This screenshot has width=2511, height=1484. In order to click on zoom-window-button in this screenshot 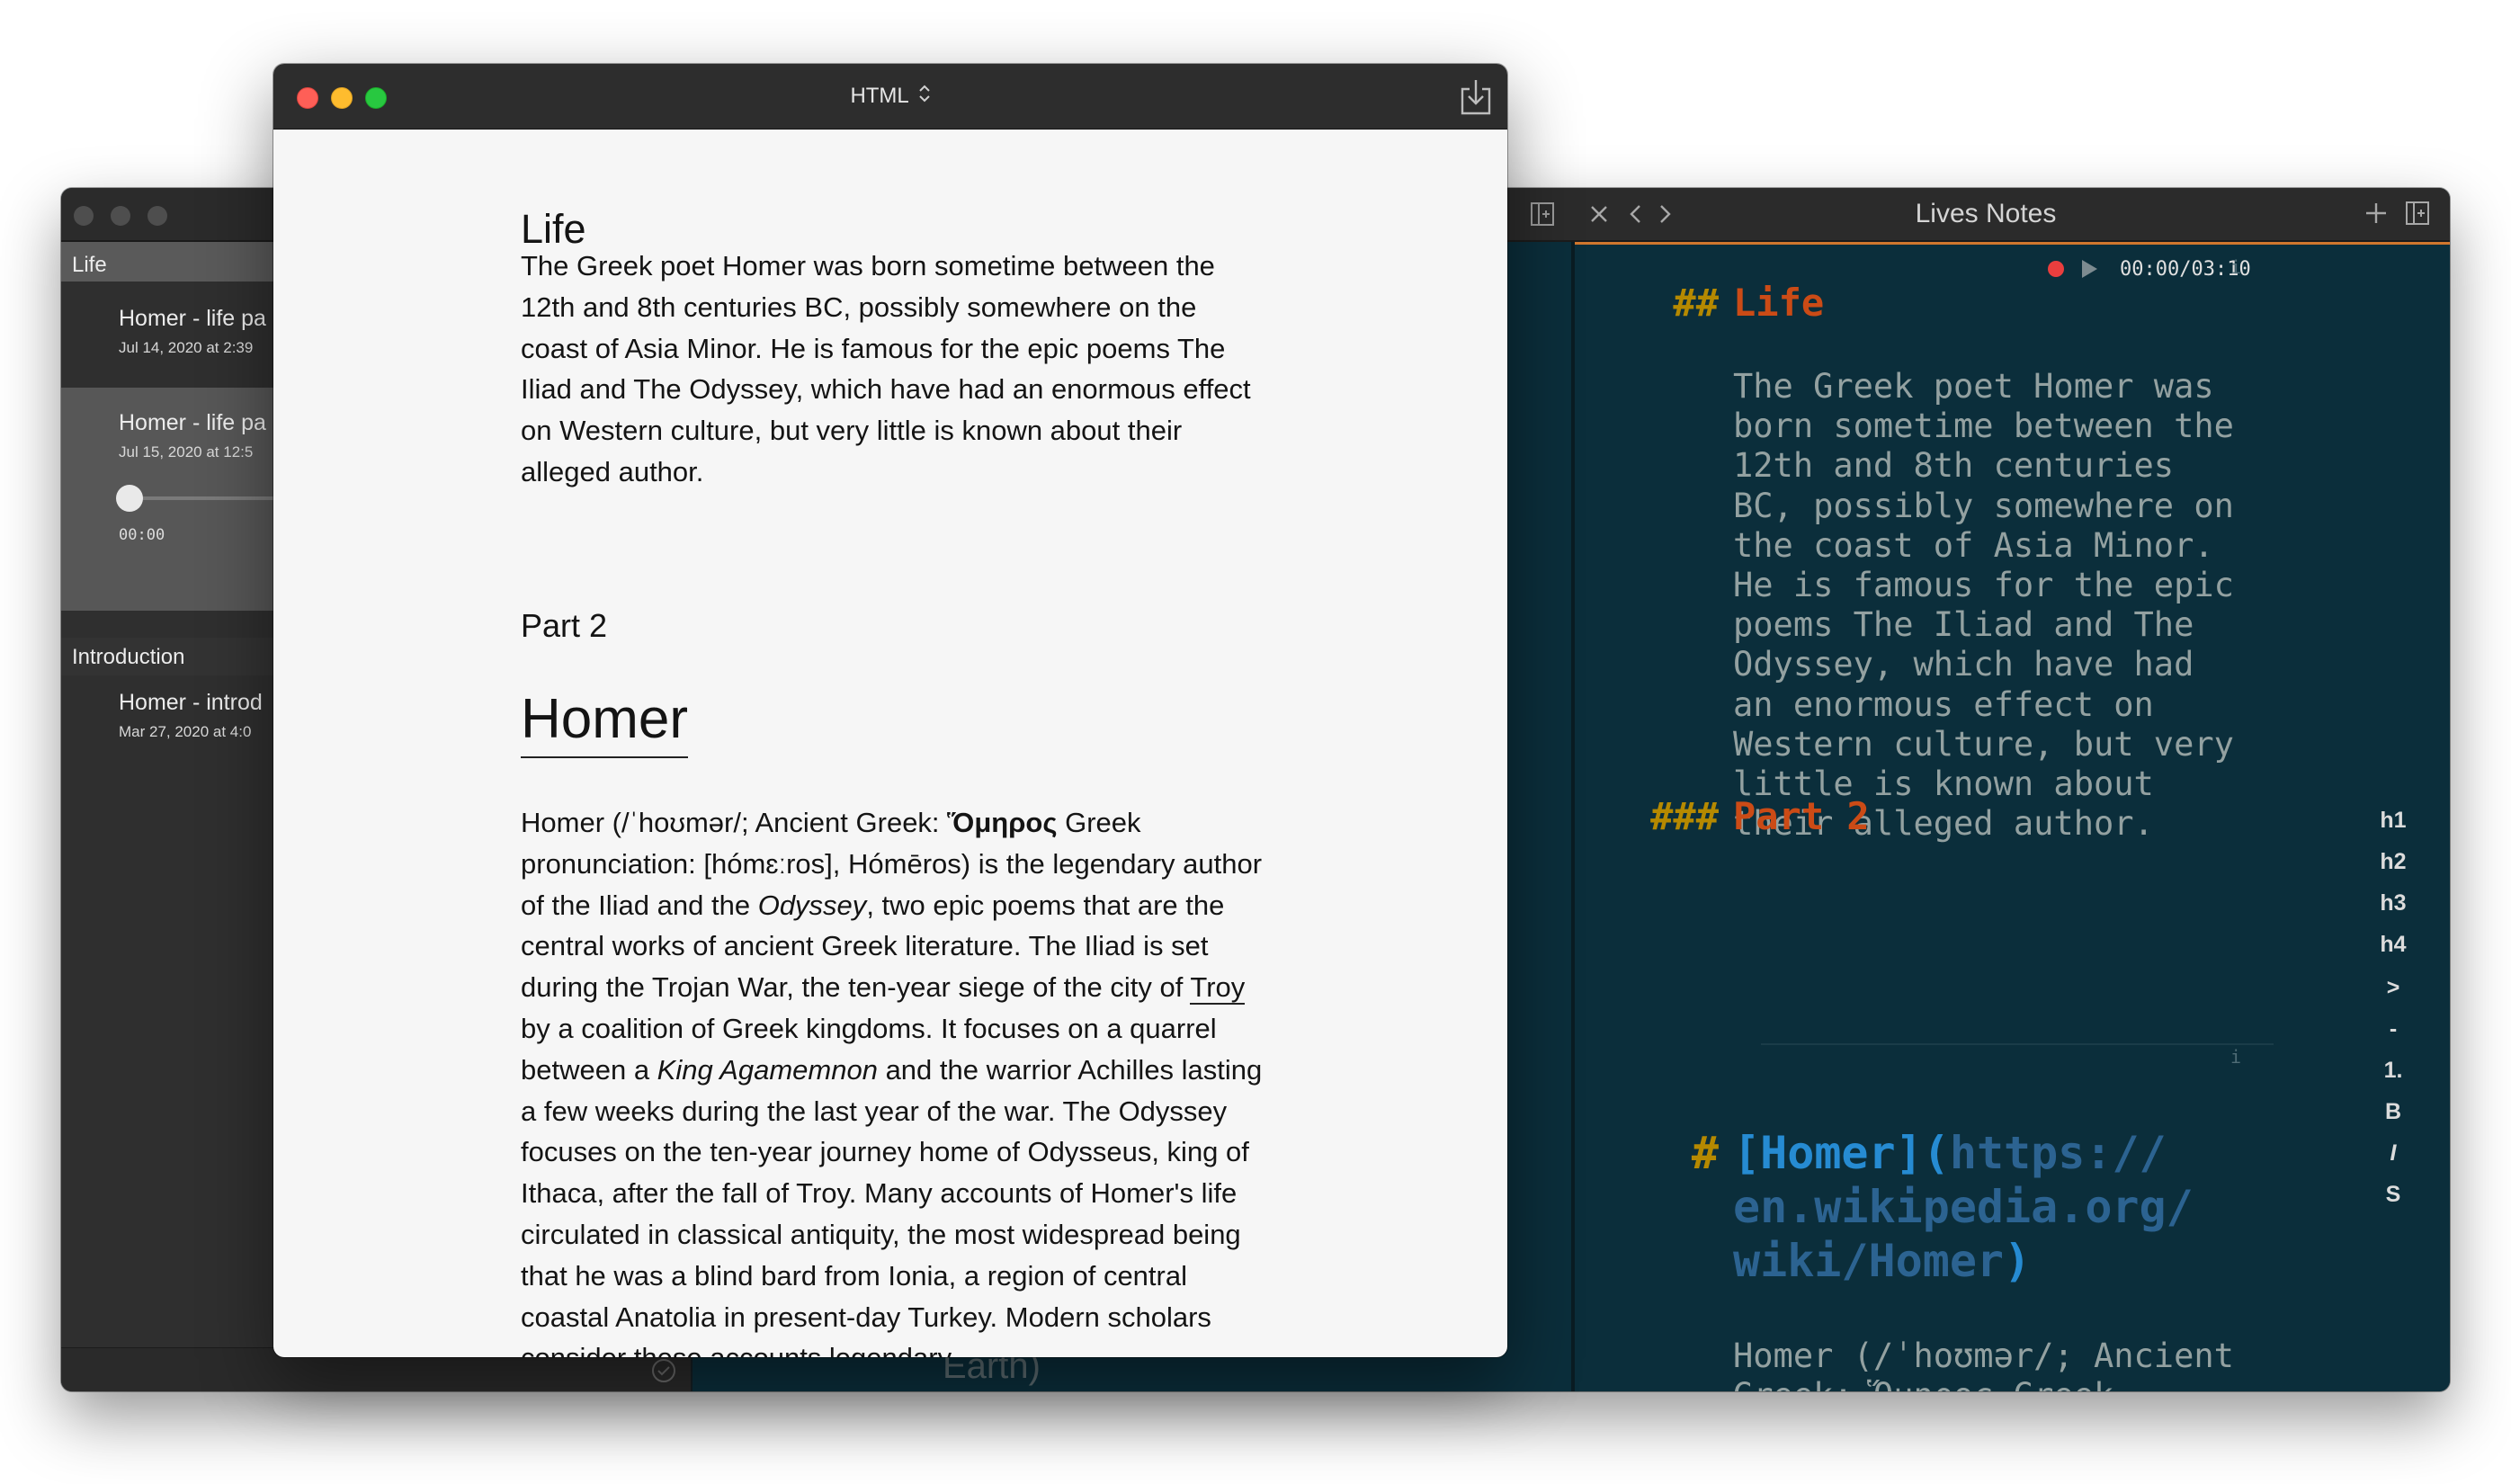, I will do `click(157, 216)`.